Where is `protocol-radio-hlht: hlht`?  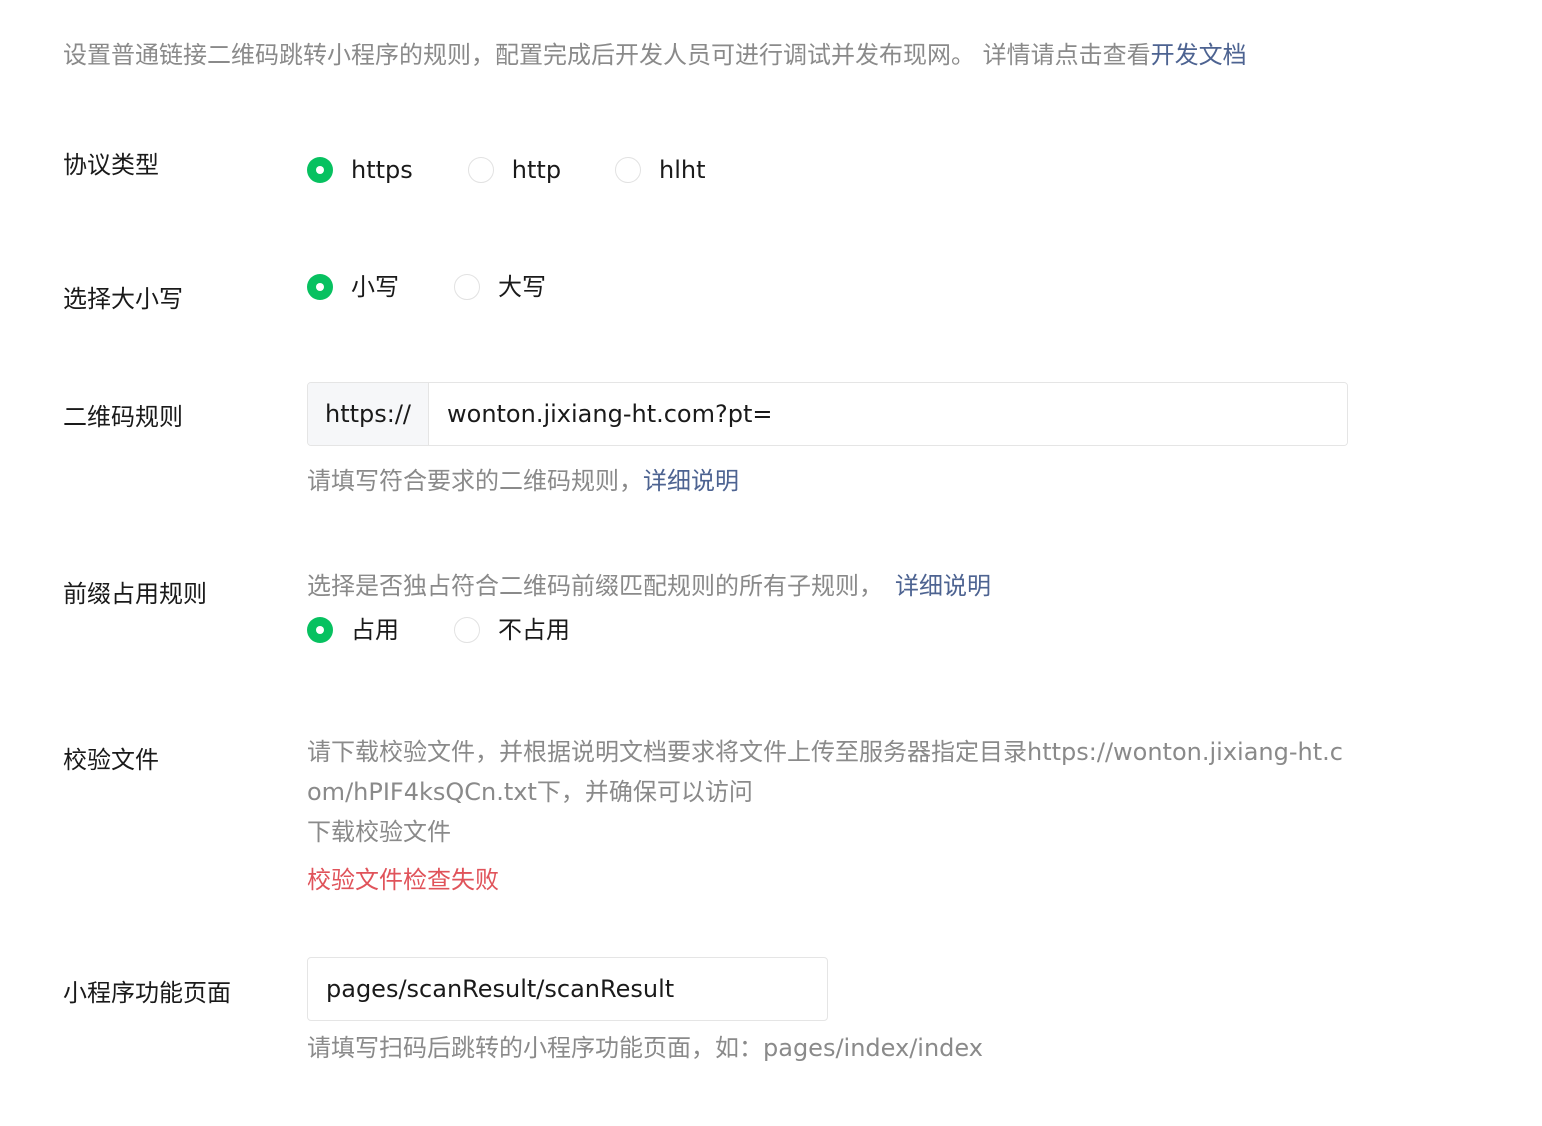
protocol-radio-hlht: hlht is located at coordinates (660, 170).